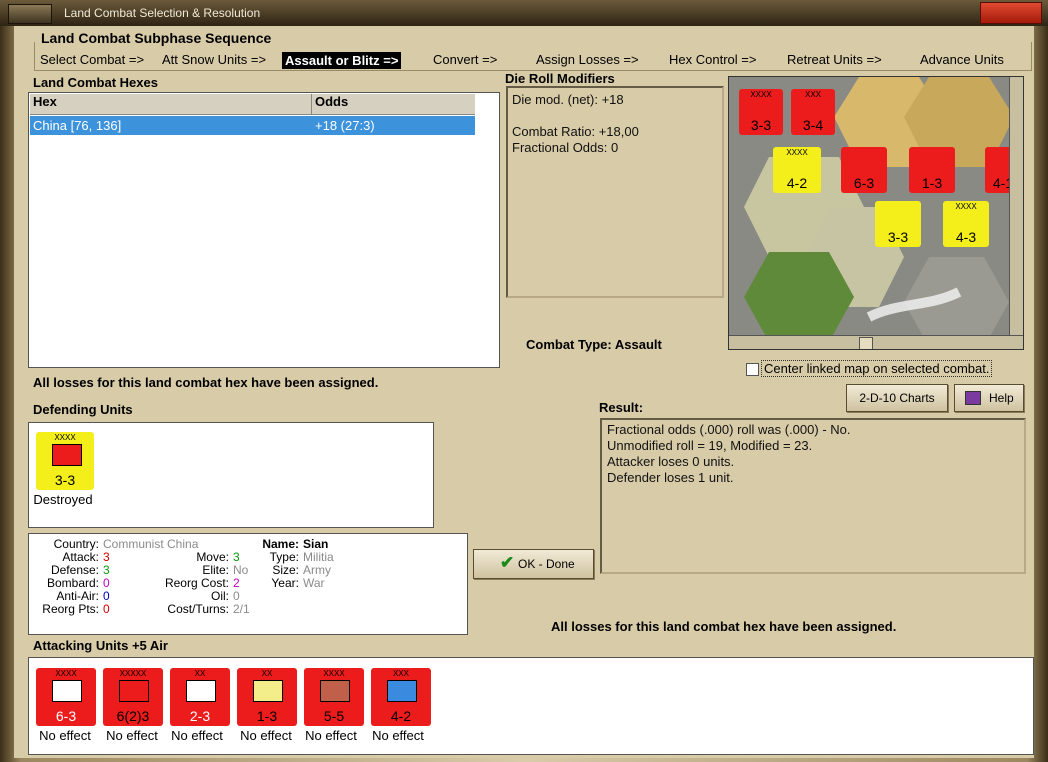 This screenshot has width=1048, height=762. What do you see at coordinates (752, 369) in the screenshot?
I see `center-map-checkbox` at bounding box center [752, 369].